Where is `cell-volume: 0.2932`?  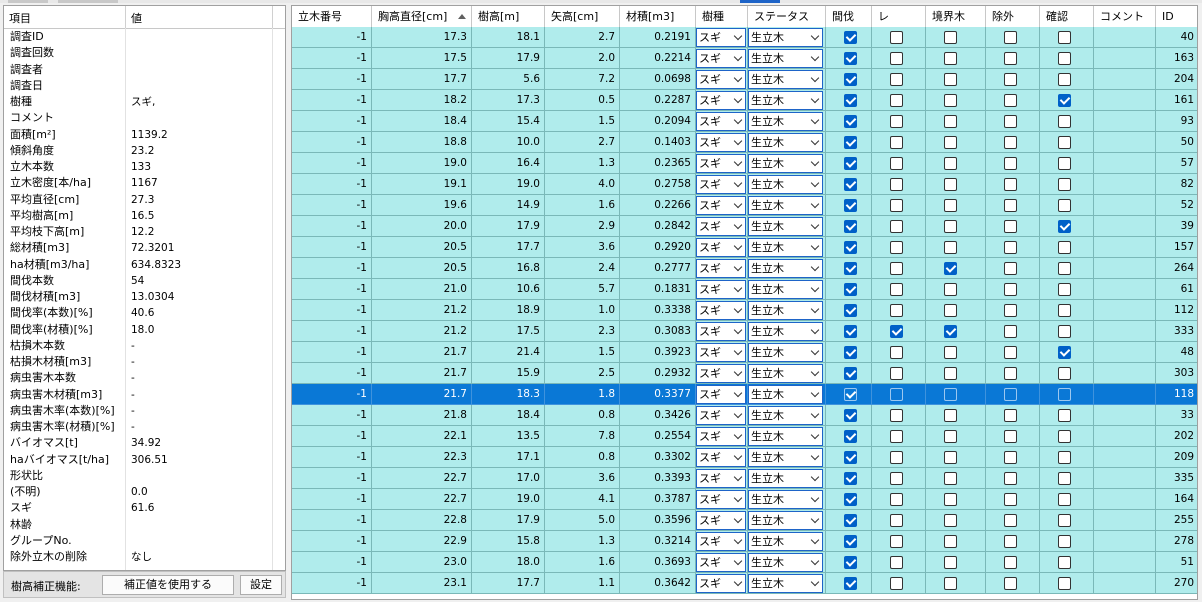
cell-volume: 0.2932 is located at coordinates (658, 373).